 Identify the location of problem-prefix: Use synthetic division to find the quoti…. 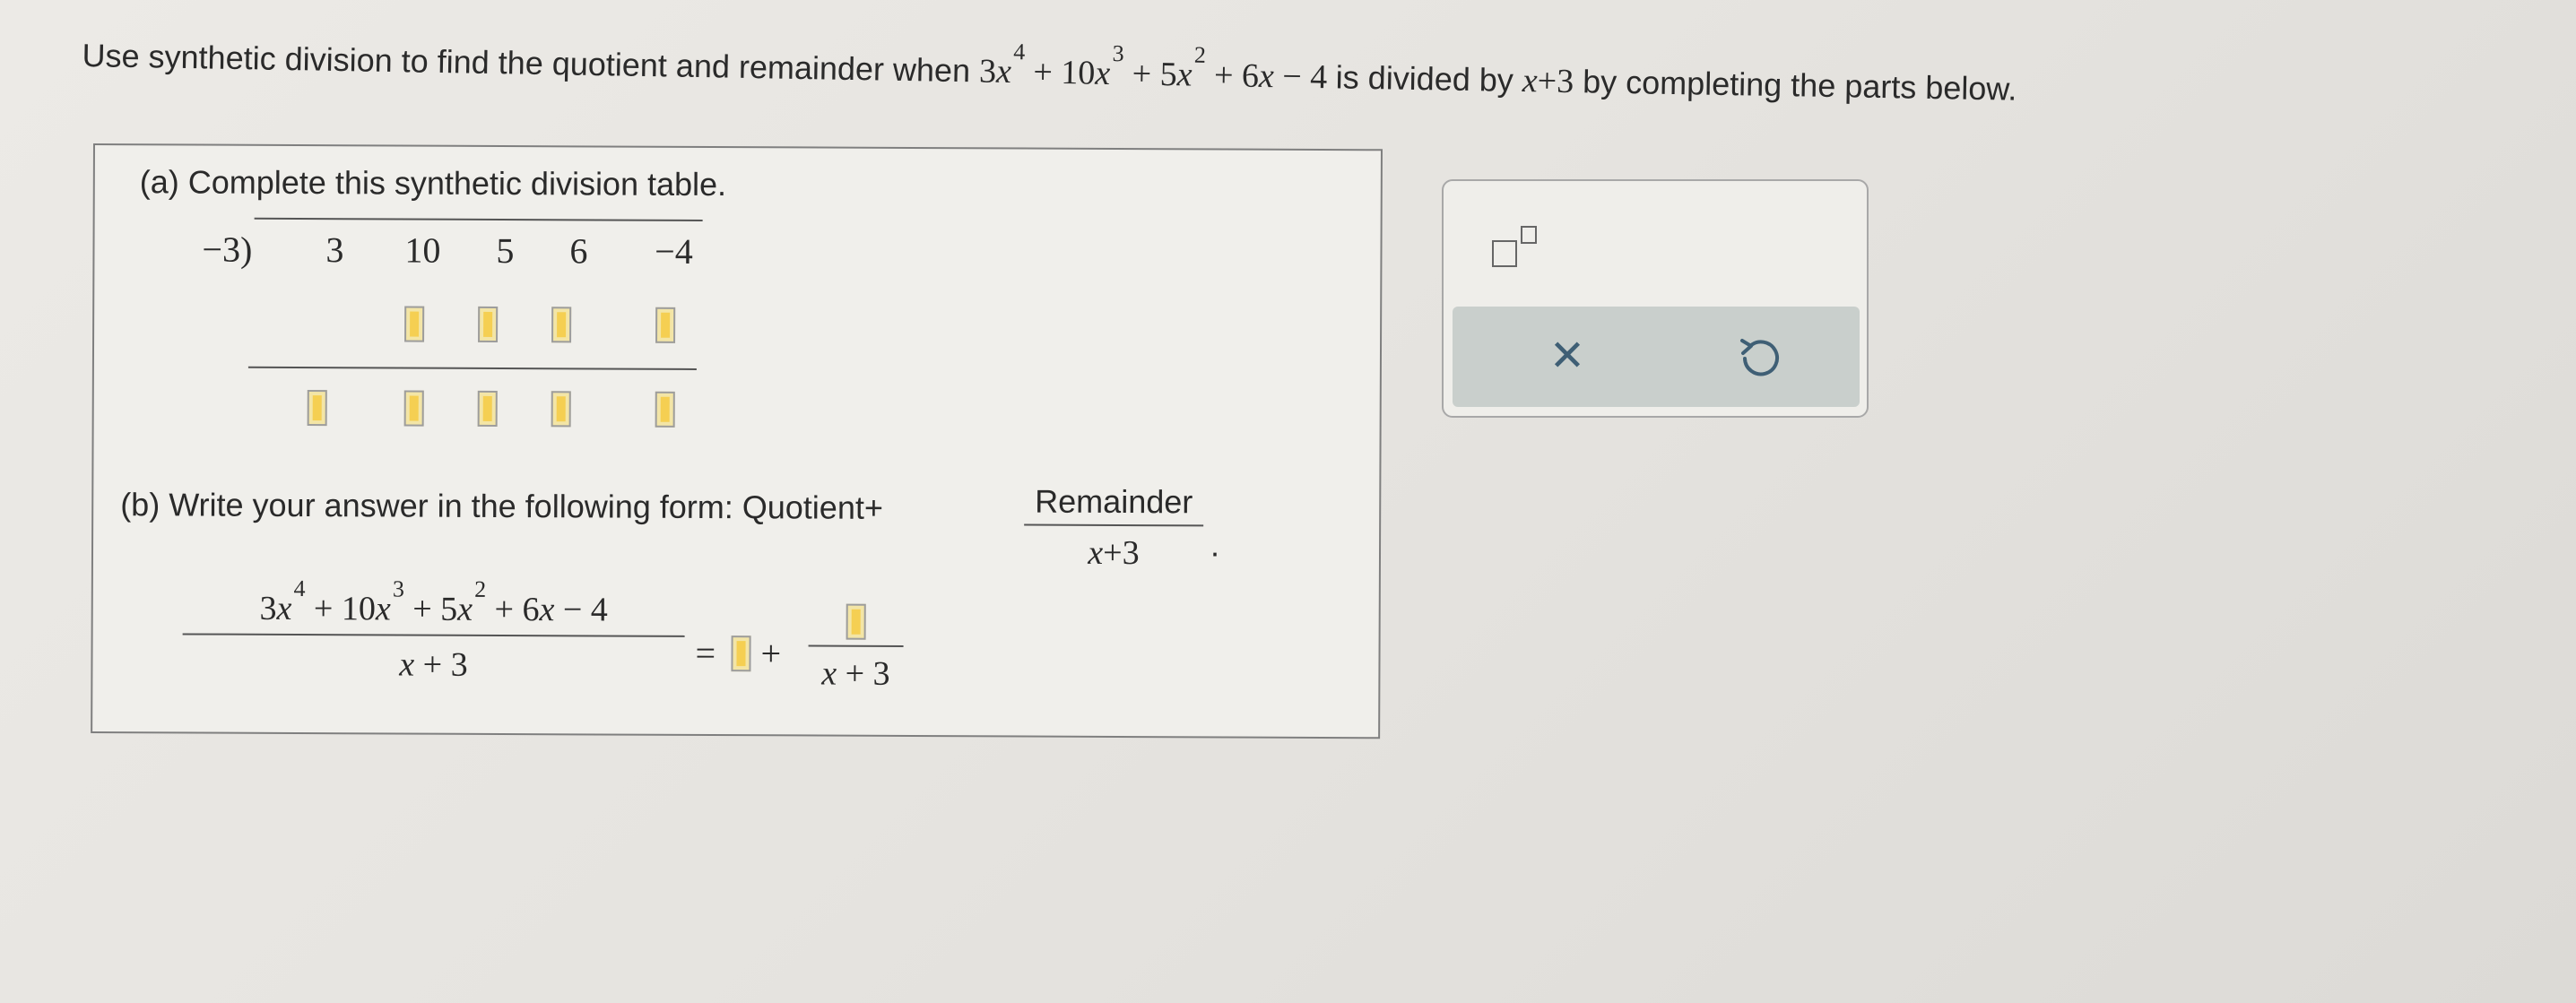
(526, 63).